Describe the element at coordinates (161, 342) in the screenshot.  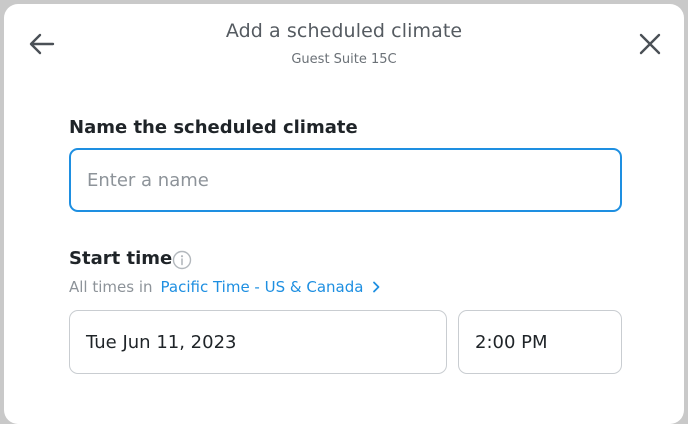
I see `start-date-value: Tue Jun 11, 2023` at that location.